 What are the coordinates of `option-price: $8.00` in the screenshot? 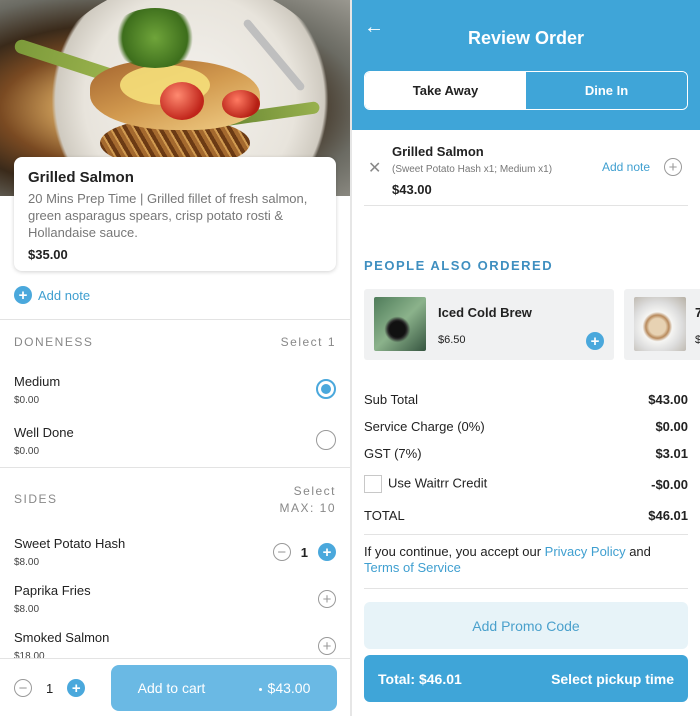 It's located at (27, 609).